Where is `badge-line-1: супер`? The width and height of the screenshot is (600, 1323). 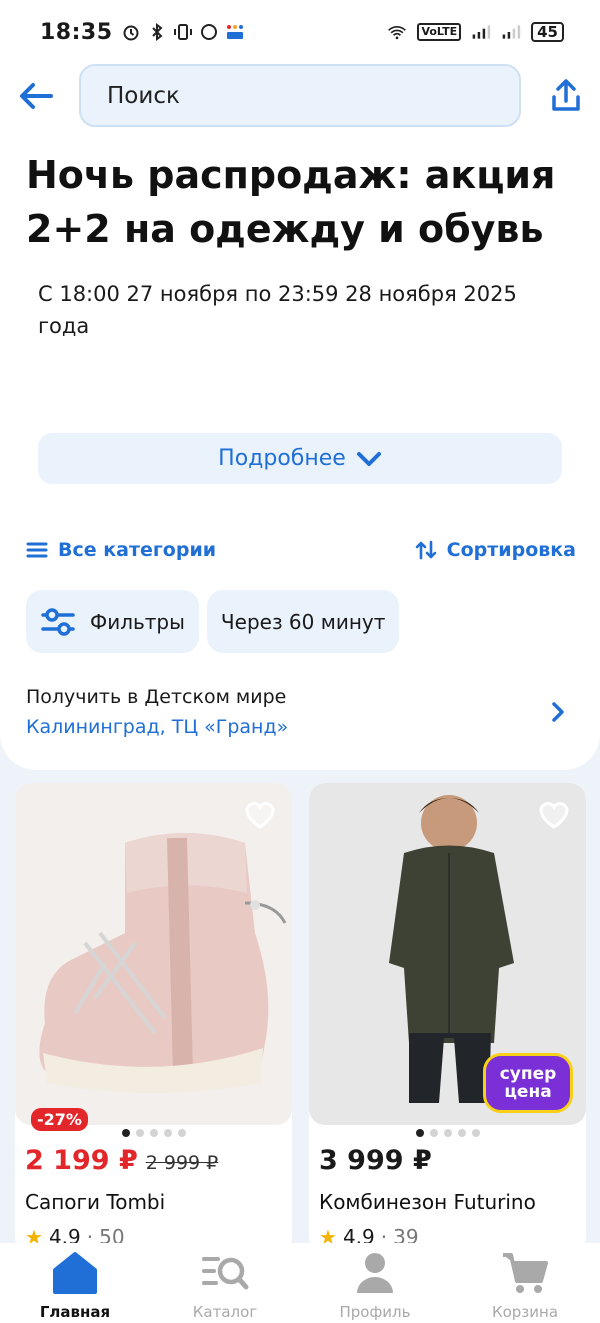
badge-line-1: супер is located at coordinates (528, 1074).